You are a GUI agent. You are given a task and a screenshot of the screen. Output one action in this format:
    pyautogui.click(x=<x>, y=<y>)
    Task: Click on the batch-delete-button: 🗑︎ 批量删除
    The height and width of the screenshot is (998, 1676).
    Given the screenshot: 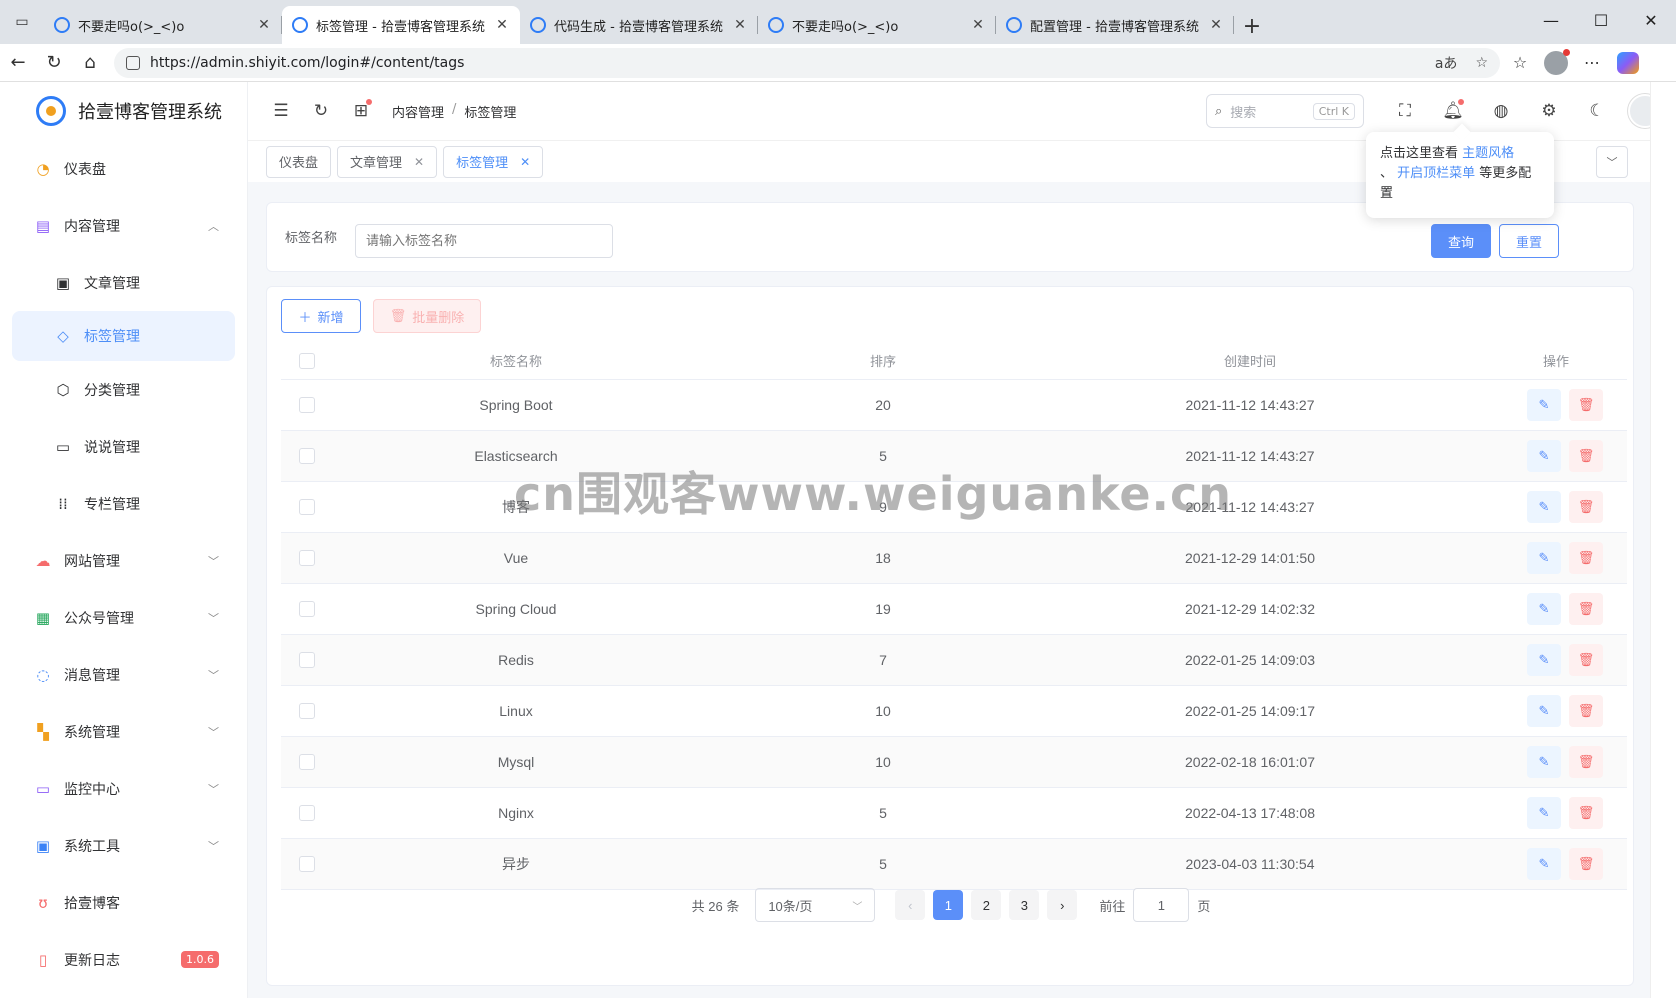 What is the action you would take?
    pyautogui.click(x=427, y=316)
    